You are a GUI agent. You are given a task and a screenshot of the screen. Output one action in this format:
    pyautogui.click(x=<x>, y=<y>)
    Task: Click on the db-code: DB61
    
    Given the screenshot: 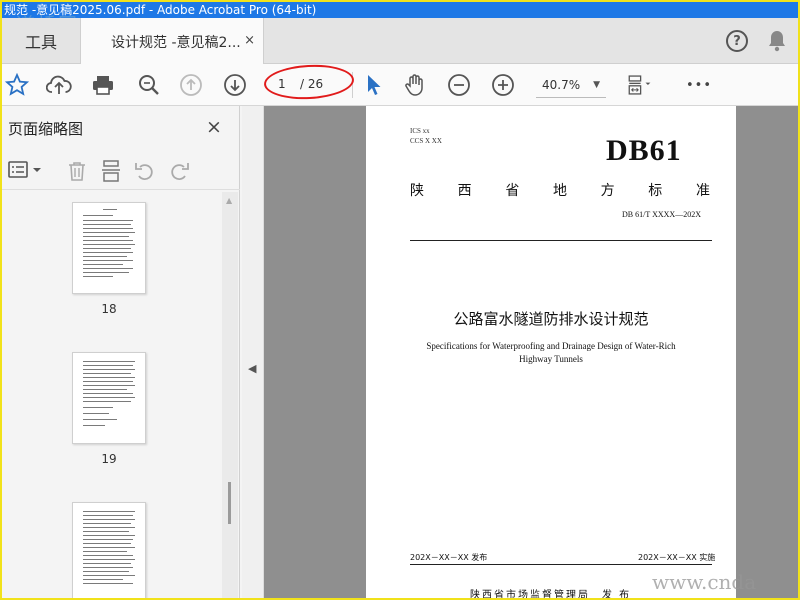 What is the action you would take?
    pyautogui.click(x=644, y=150)
    